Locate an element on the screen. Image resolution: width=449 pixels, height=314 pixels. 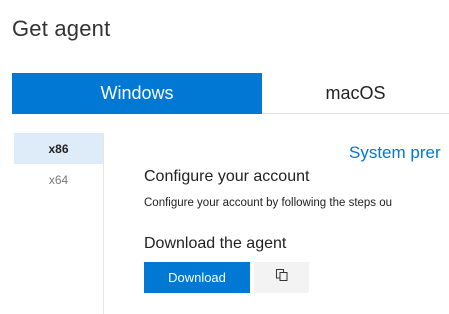
copy-icon is located at coordinates (282, 277).